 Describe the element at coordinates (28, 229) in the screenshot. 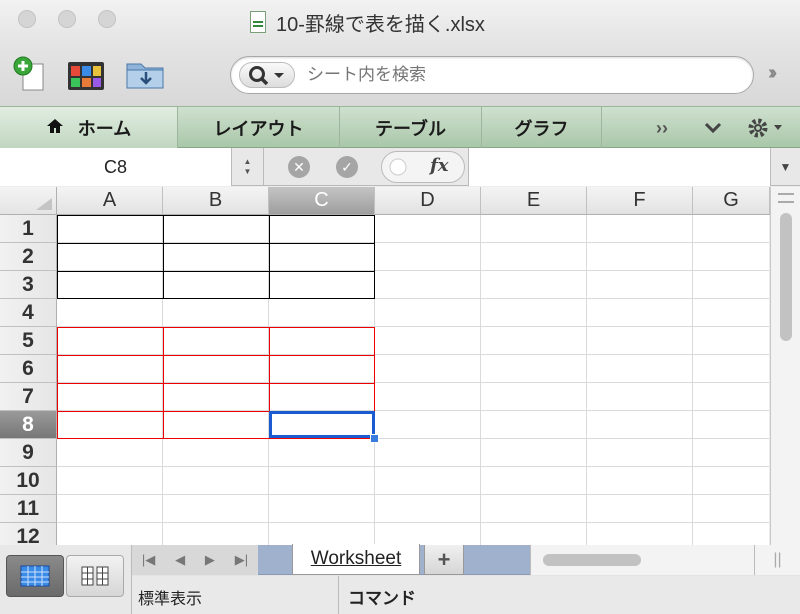

I see `row-header-1: 1` at that location.